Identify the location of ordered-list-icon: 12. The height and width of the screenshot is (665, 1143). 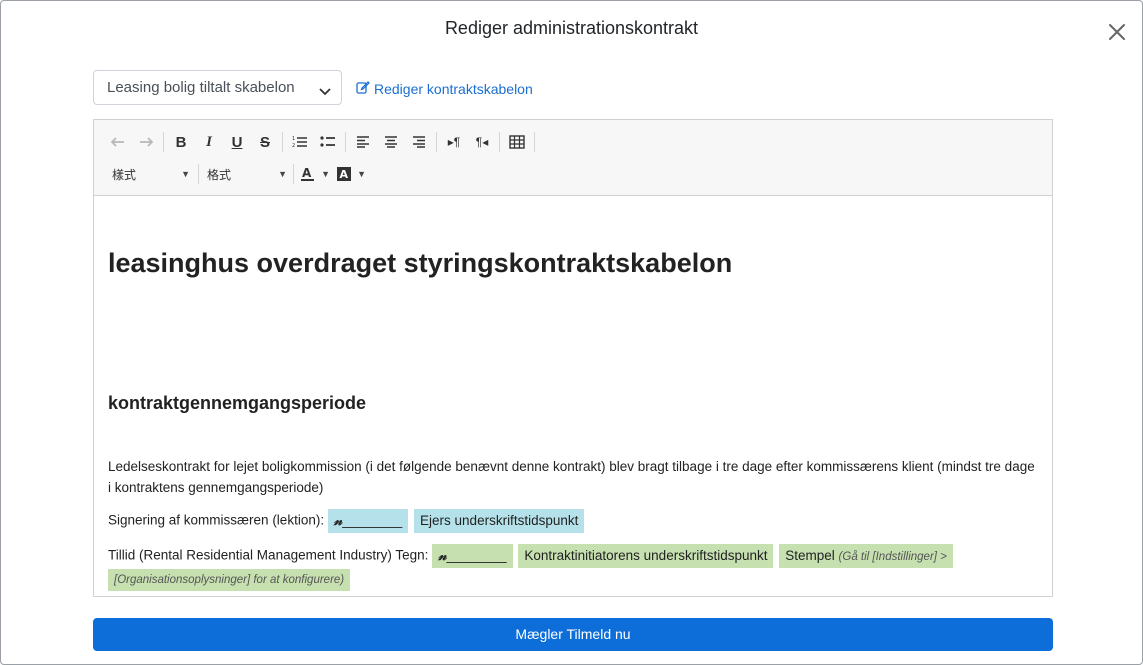
(300, 142).